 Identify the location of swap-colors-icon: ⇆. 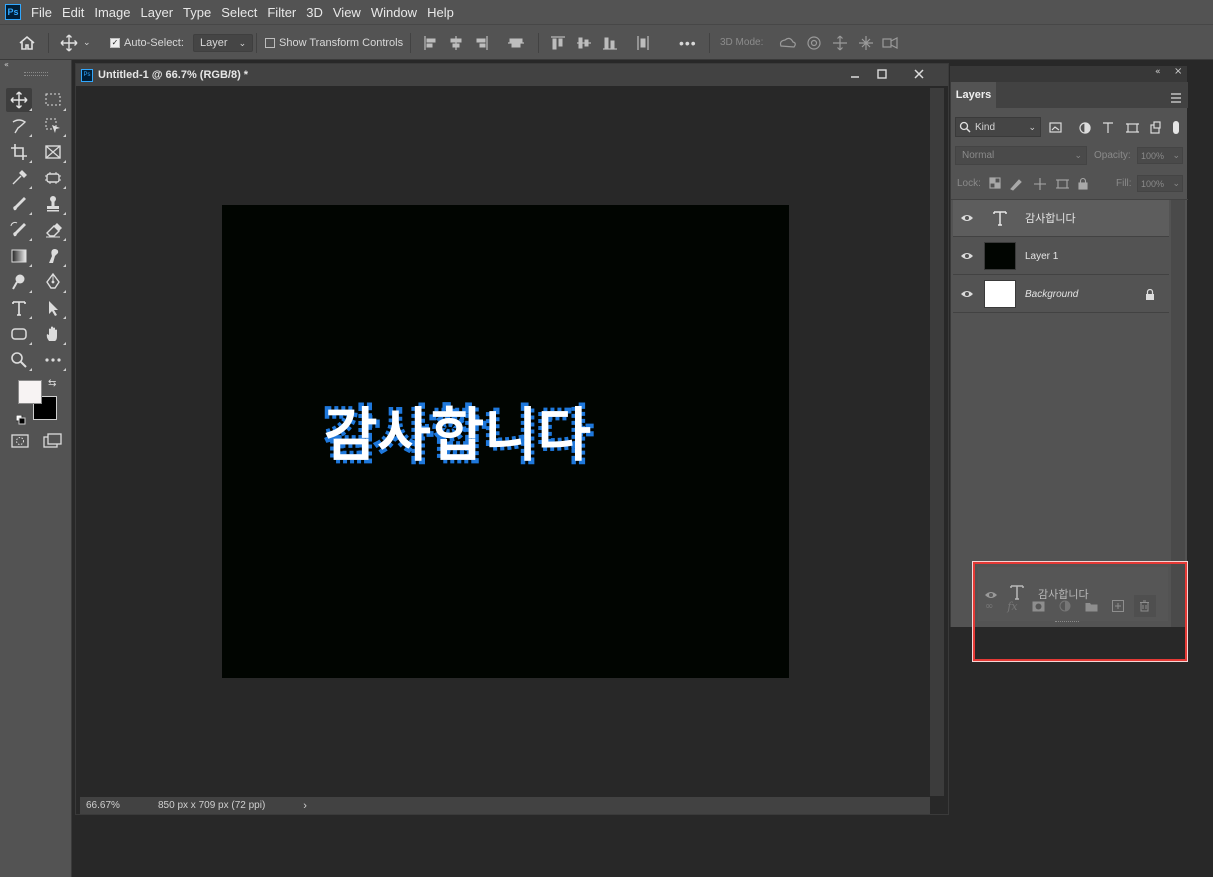
(52, 383).